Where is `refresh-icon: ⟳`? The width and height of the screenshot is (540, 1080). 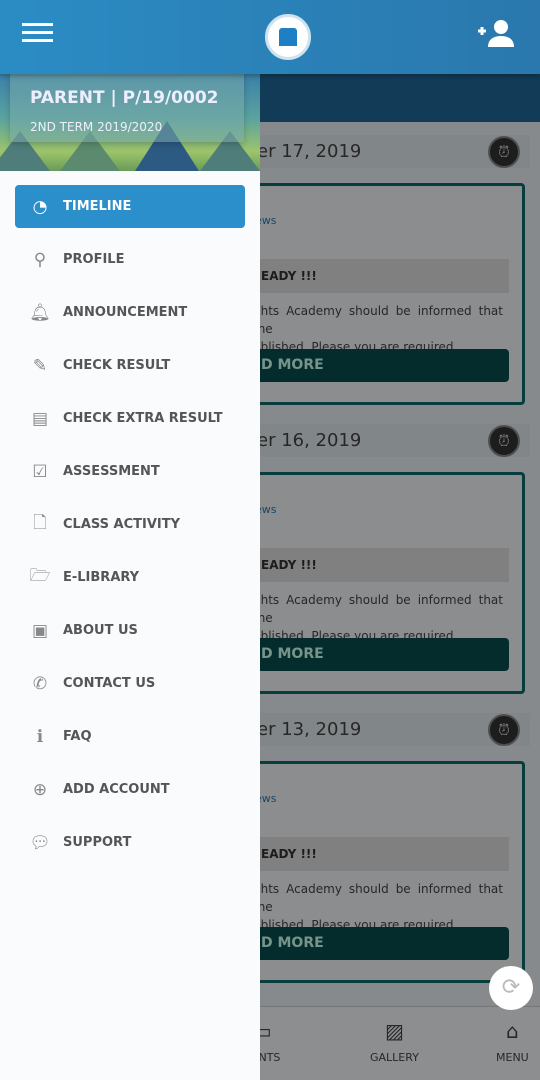
refresh-icon: ⟳ is located at coordinates (511, 987).